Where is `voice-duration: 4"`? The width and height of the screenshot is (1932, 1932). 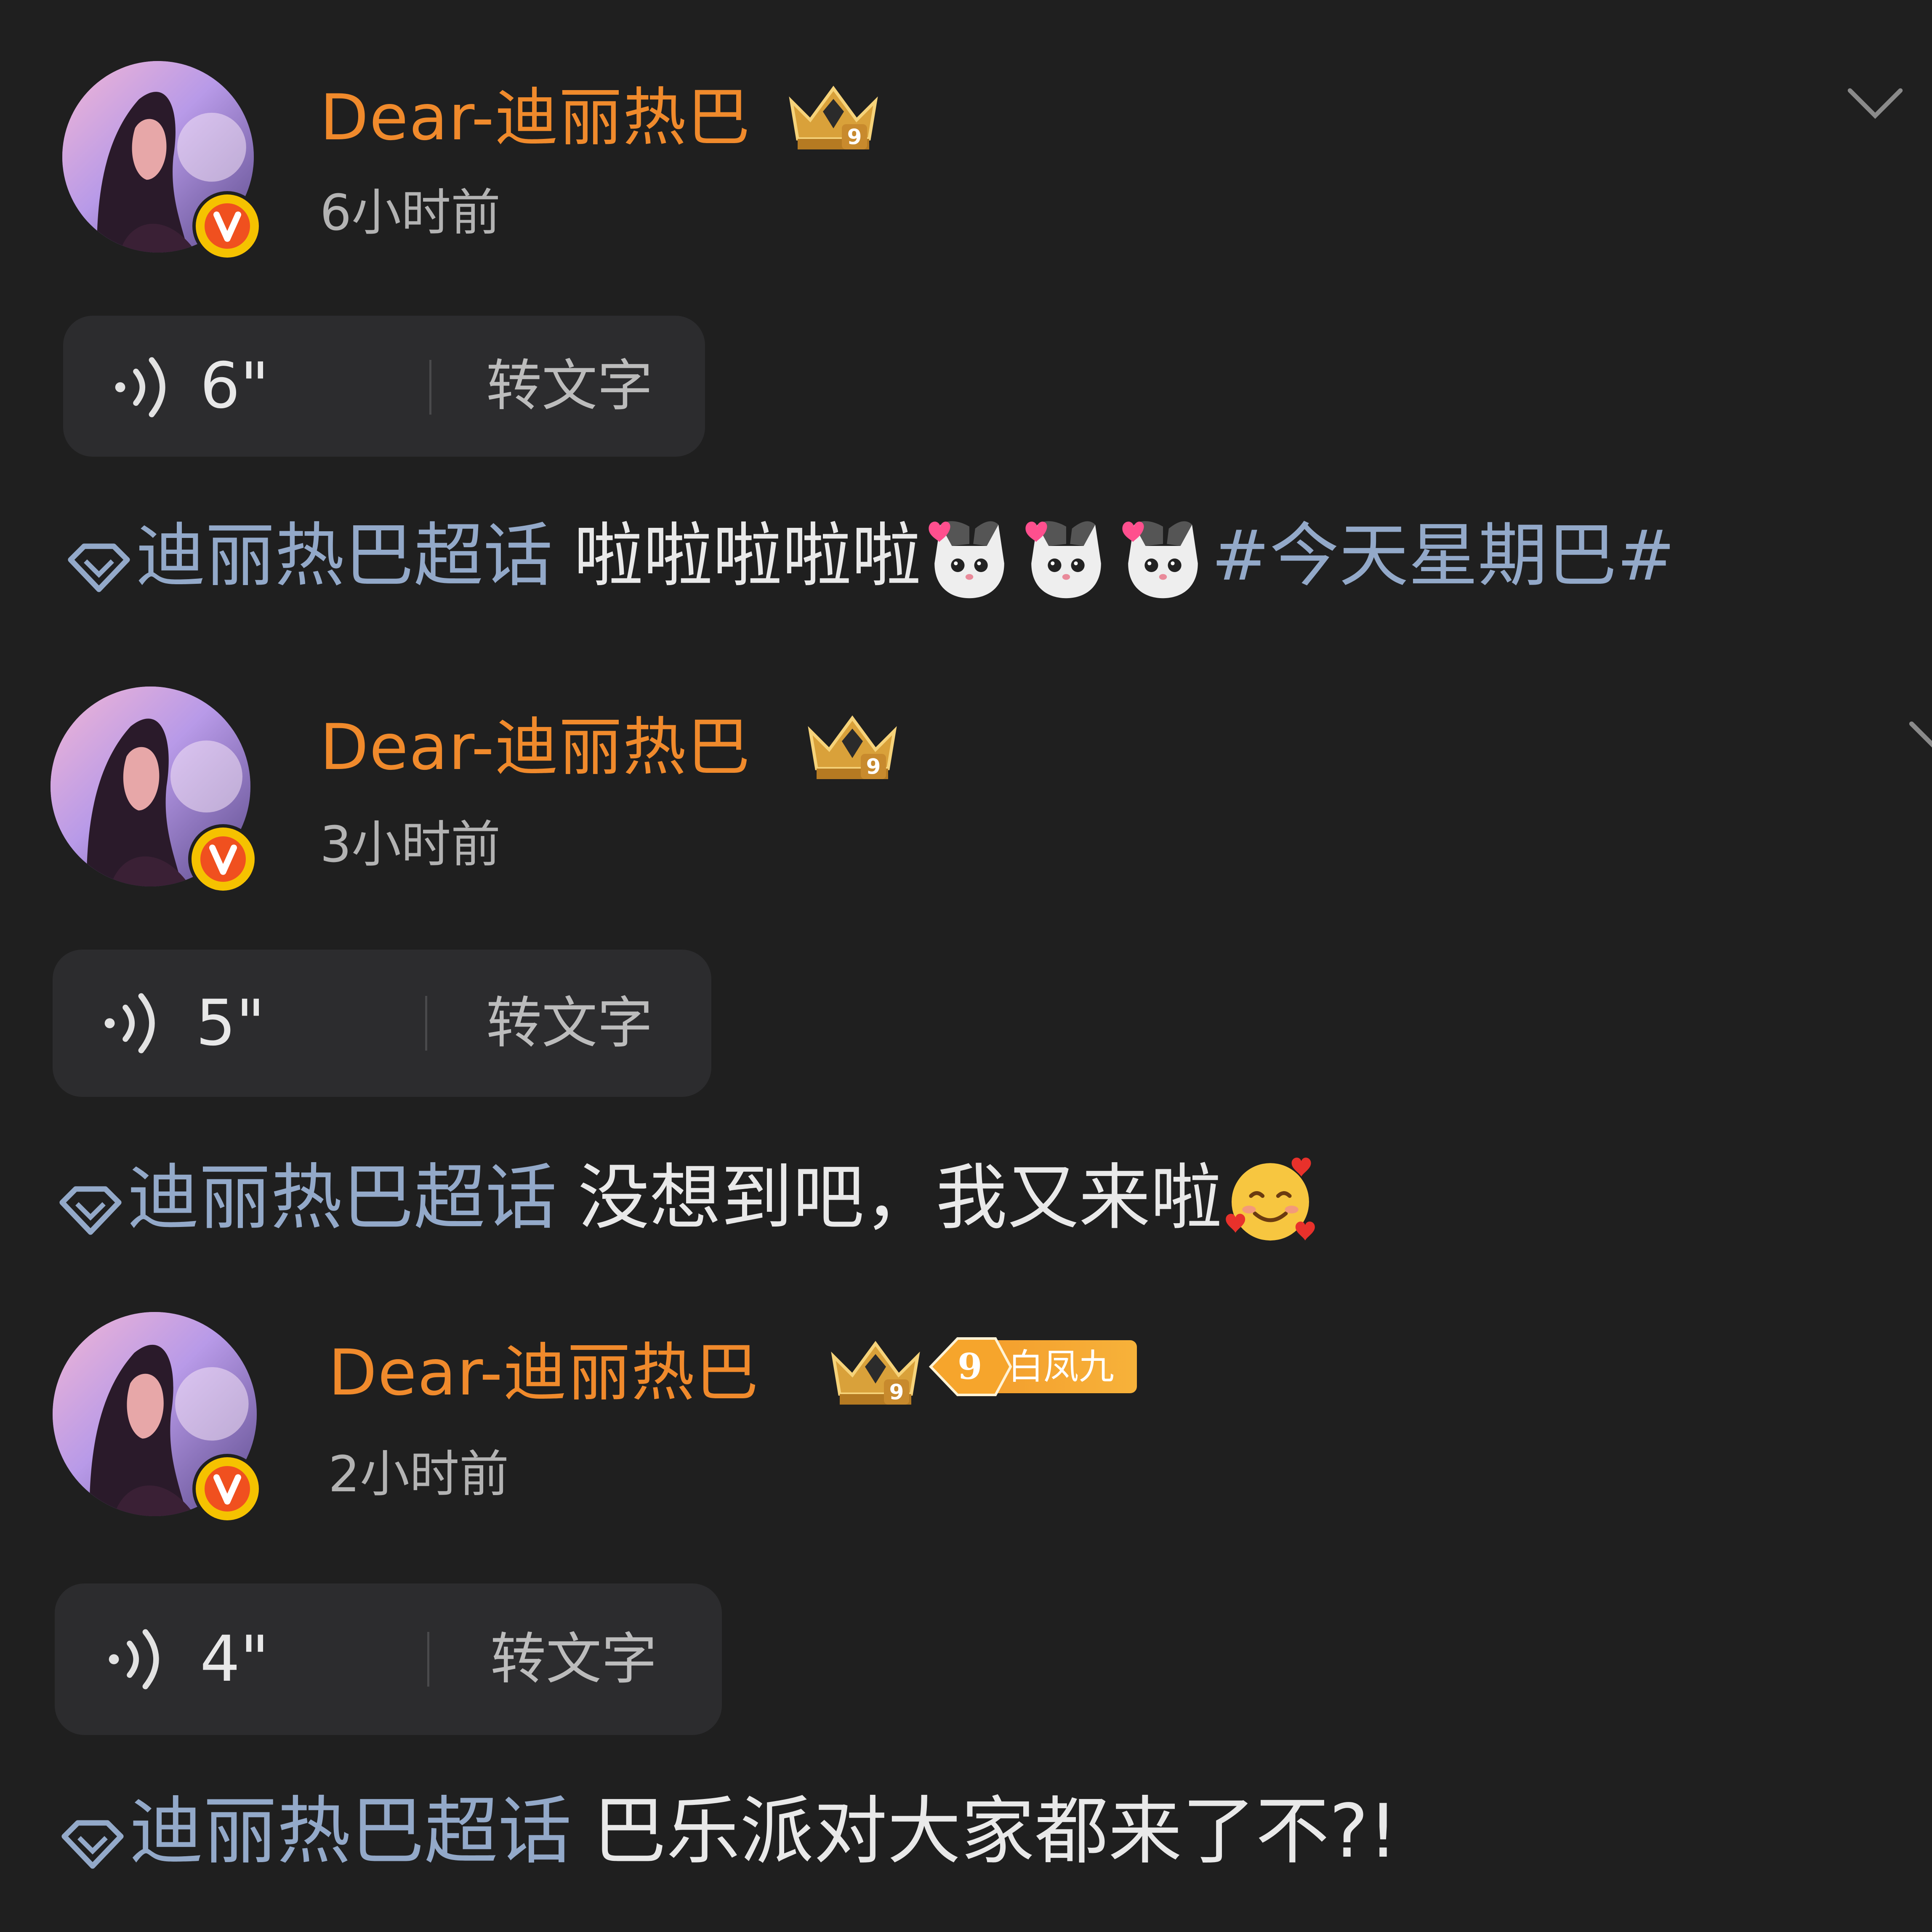
voice-duration: 4" is located at coordinates (235, 1660).